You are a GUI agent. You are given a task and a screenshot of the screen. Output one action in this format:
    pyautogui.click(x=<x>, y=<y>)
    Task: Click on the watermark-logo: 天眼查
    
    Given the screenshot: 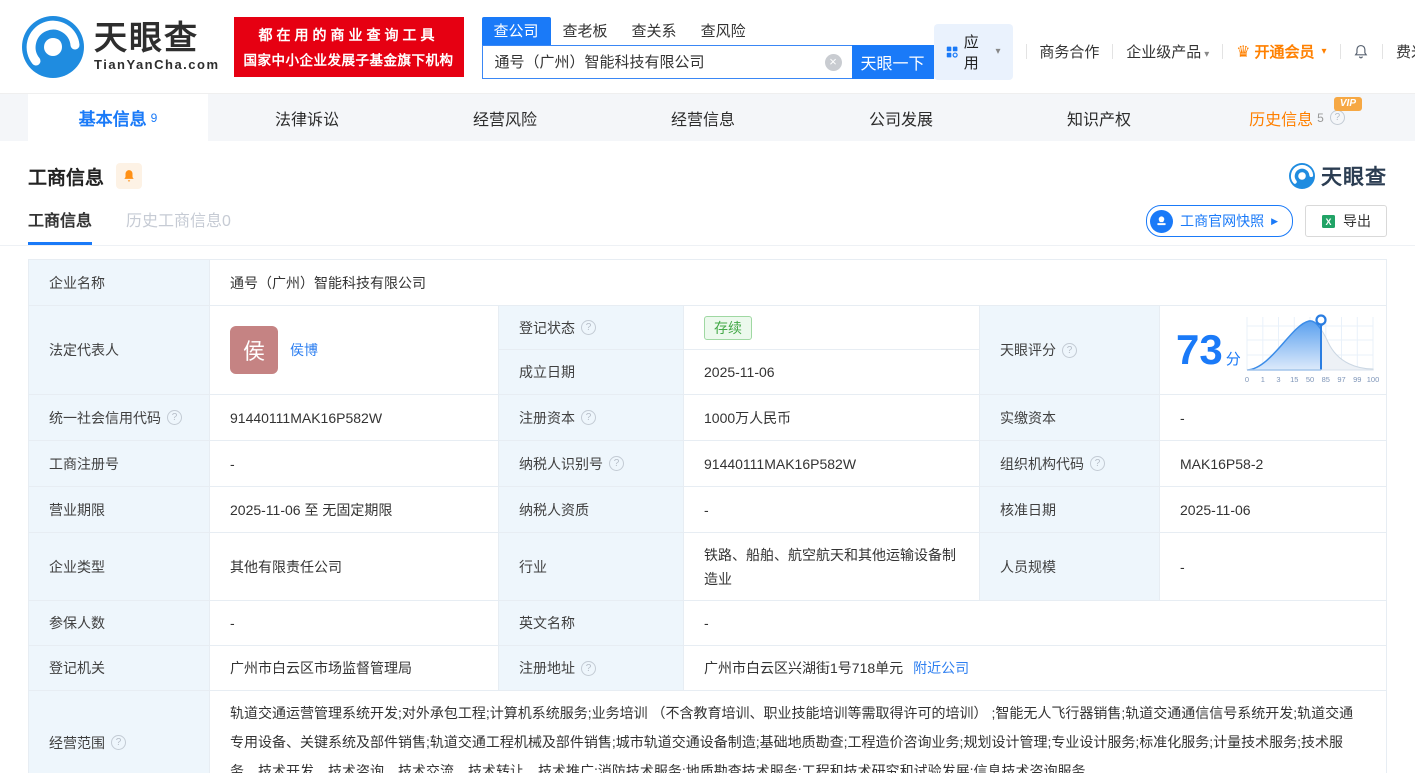 What is the action you would take?
    pyautogui.click(x=1338, y=176)
    